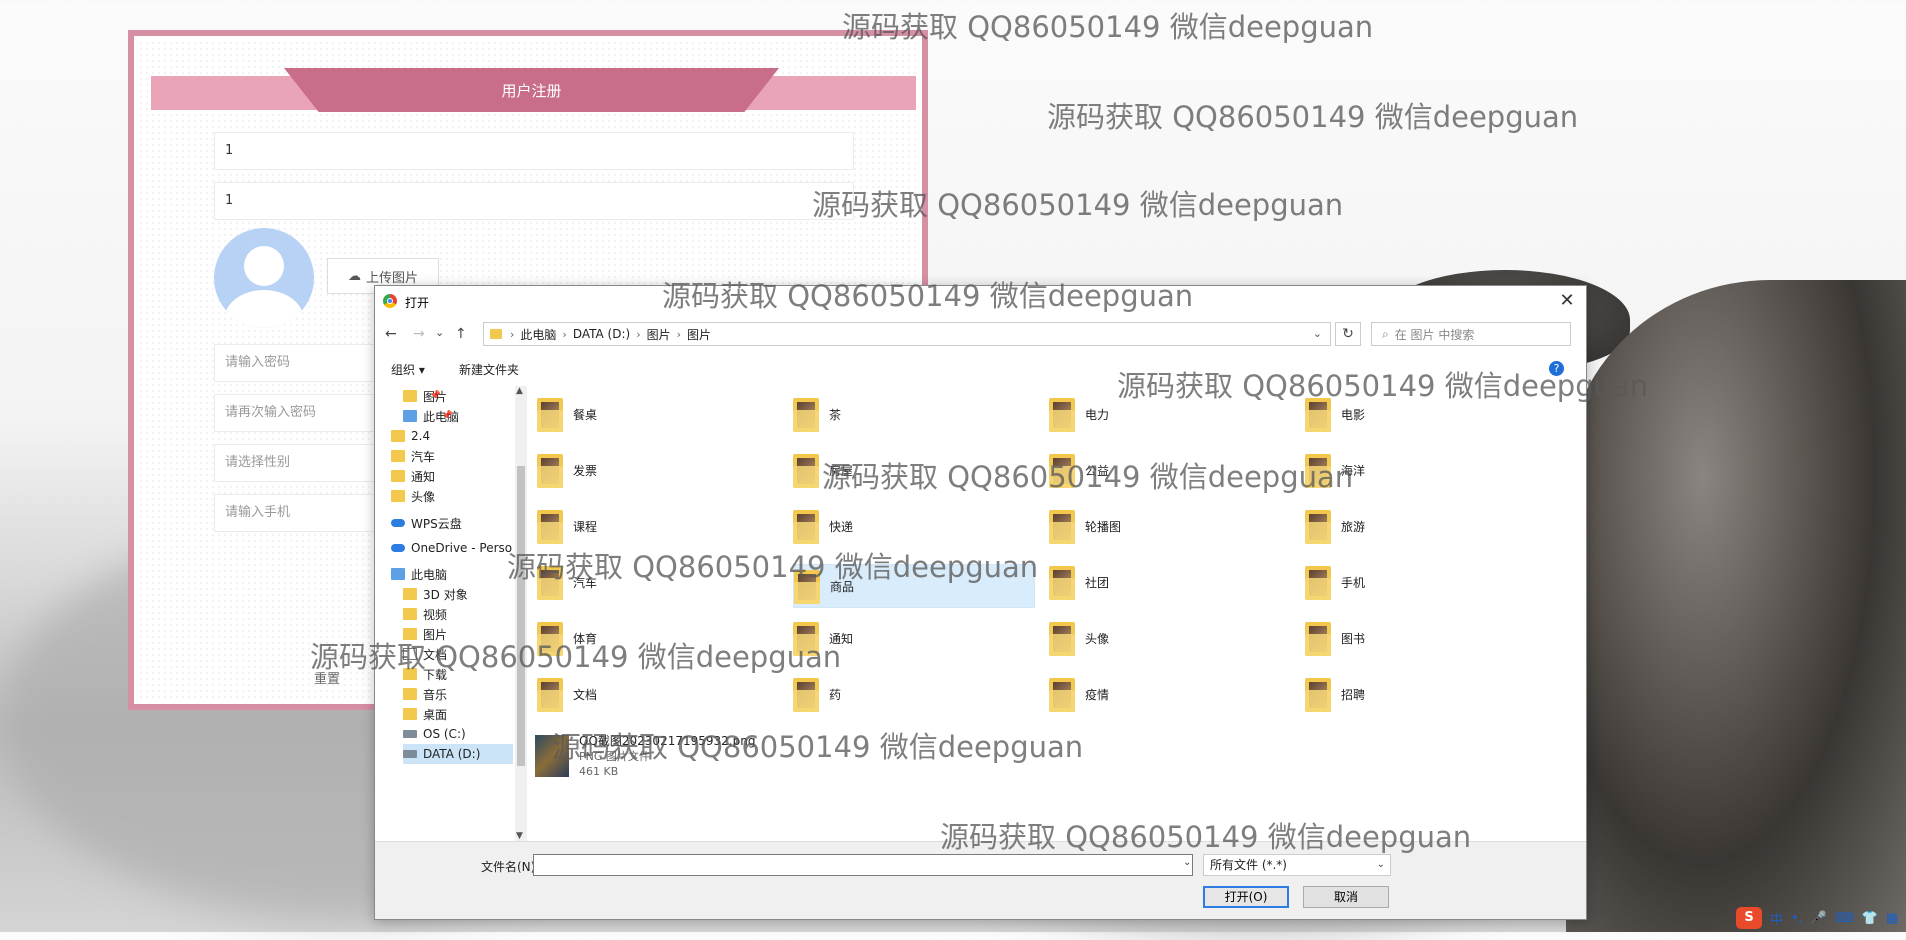 The height and width of the screenshot is (940, 1906). Describe the element at coordinates (1079, 470) in the screenshot. I see `folder-item: 公益` at that location.